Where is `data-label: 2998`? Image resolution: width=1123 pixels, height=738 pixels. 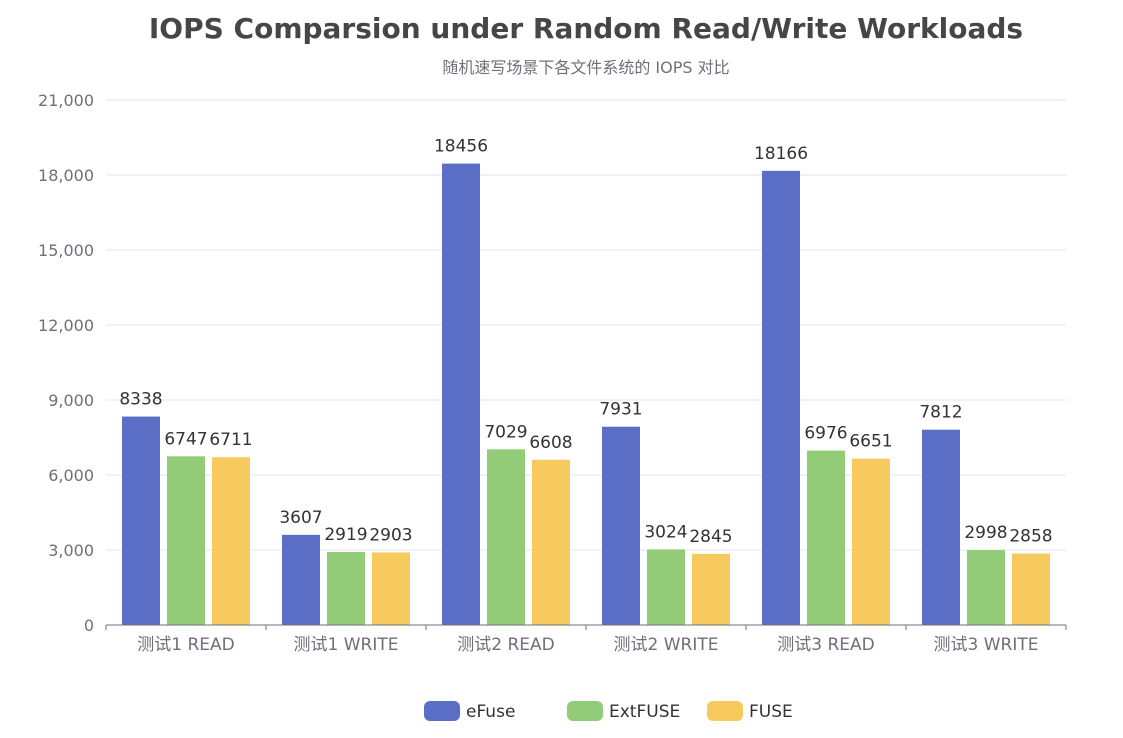
data-label: 2998 is located at coordinates (985, 533).